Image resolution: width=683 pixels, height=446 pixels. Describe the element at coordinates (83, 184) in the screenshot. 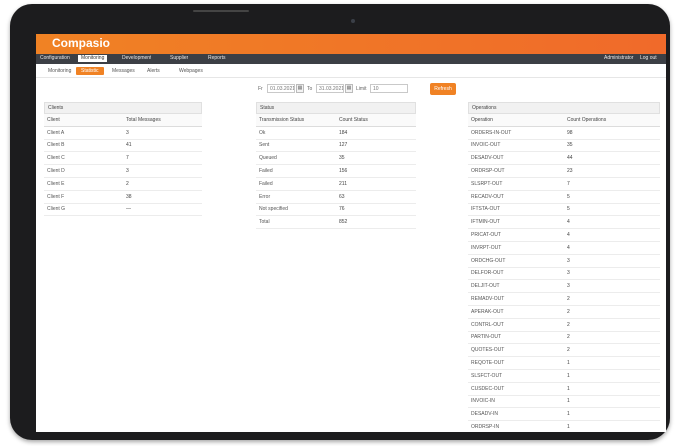

I see `row-label: Client E` at that location.